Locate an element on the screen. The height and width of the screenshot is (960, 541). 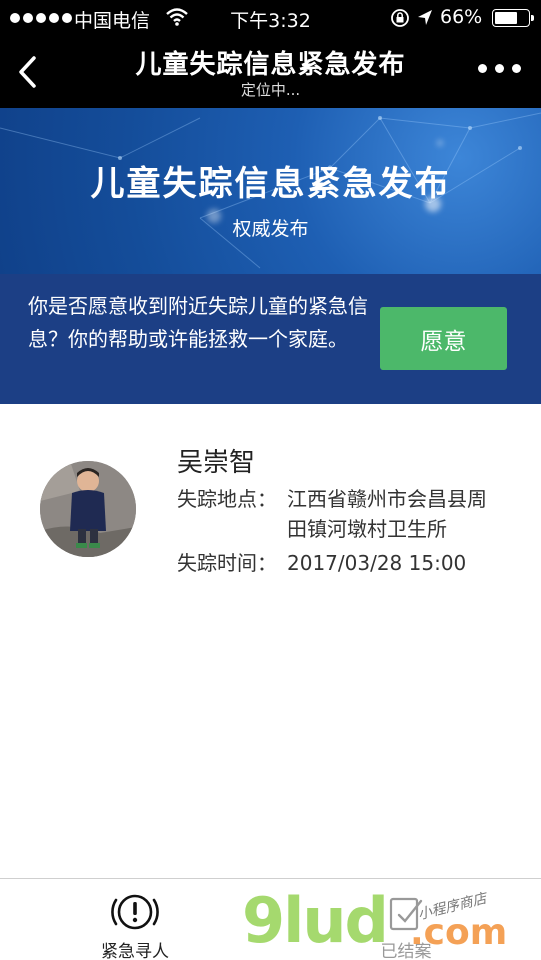
missing-time-label: 失踪时间： is located at coordinates (227, 563).